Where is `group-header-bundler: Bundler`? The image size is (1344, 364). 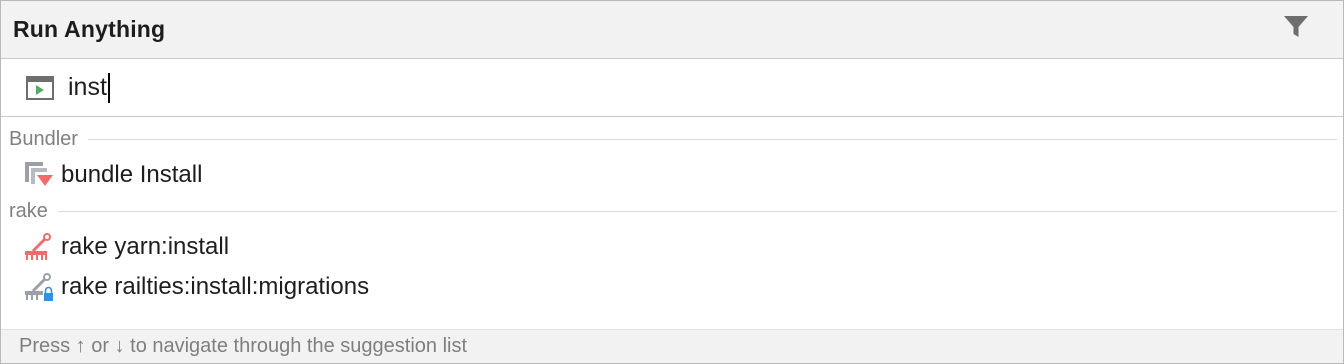 group-header-bundler: Bundler is located at coordinates (672, 139).